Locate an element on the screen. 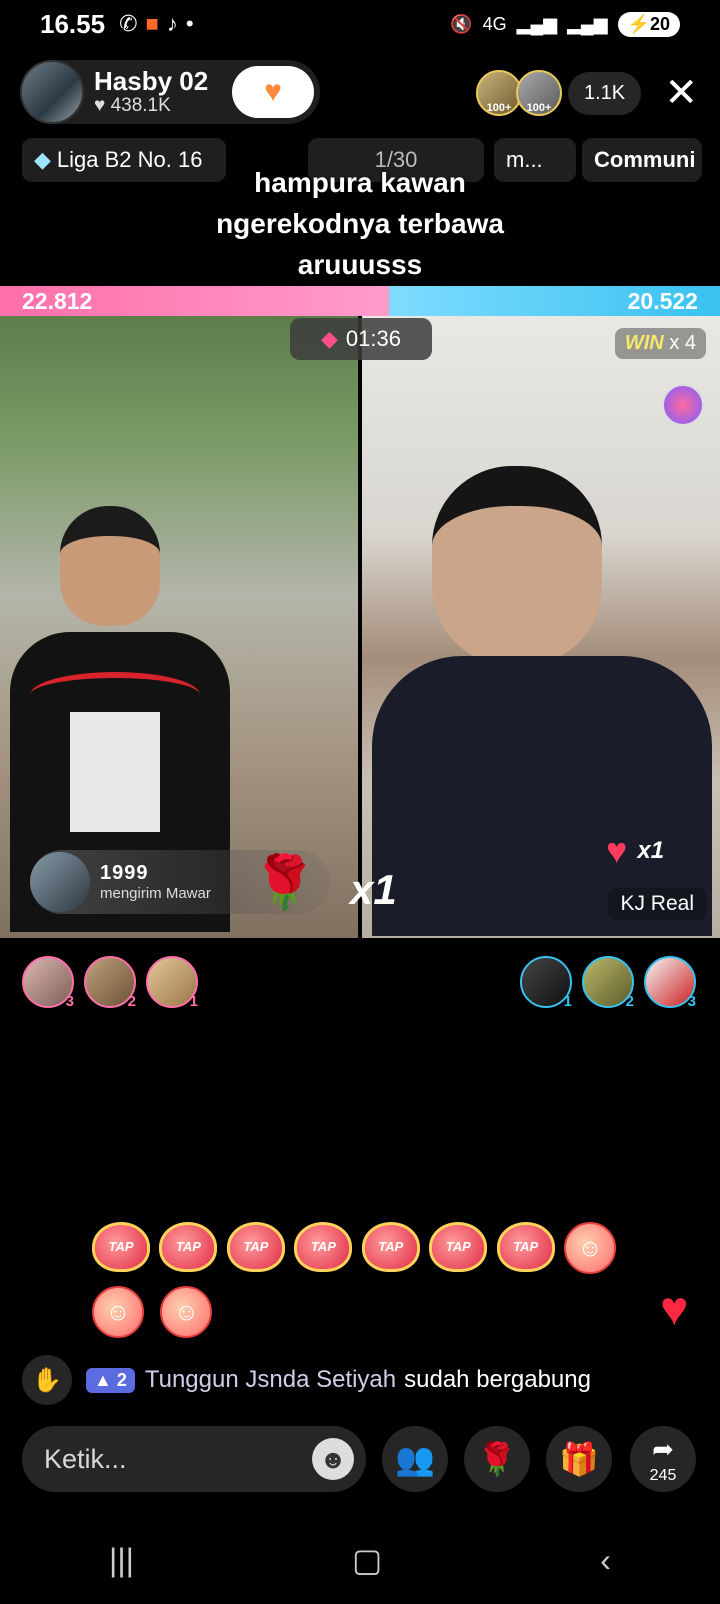 Image resolution: width=720 pixels, height=1604 pixels. rocket-icon is located at coordinates (683, 405).